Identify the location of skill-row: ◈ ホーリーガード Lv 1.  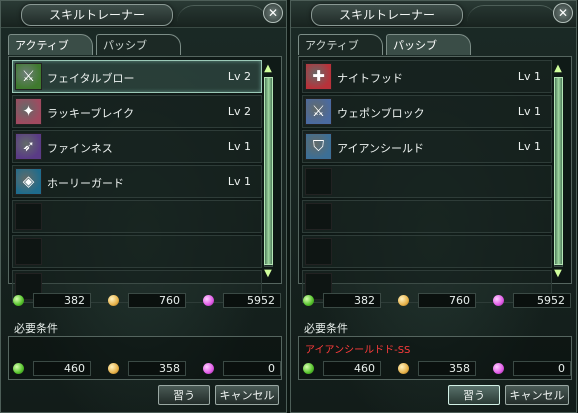
(137, 181).